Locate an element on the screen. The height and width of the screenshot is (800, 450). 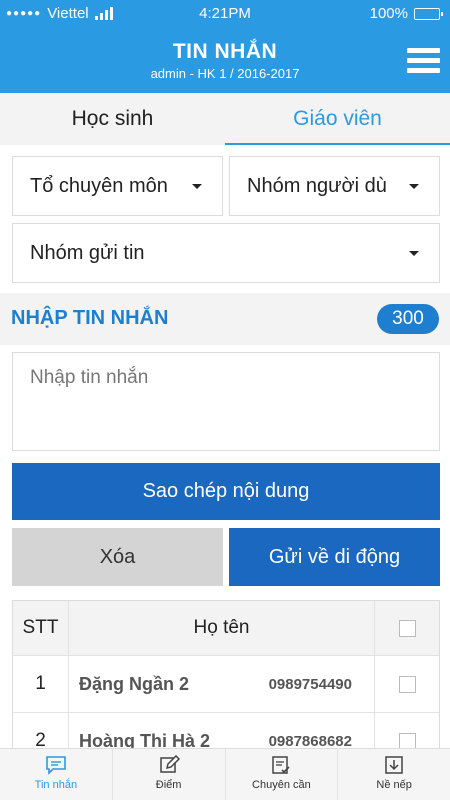
tab-teachers: Giáo viên is located at coordinates (337, 119).